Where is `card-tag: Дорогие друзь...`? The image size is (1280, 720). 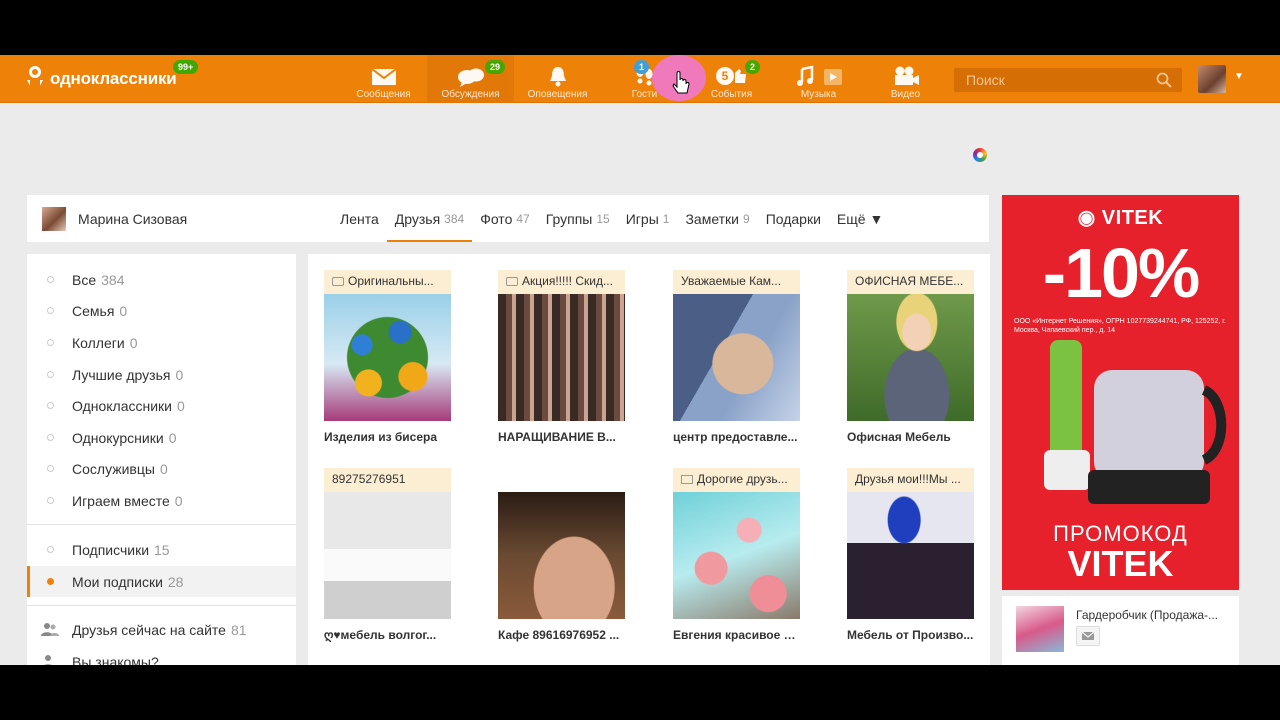 card-tag: Дорогие друзь... is located at coordinates (736, 480).